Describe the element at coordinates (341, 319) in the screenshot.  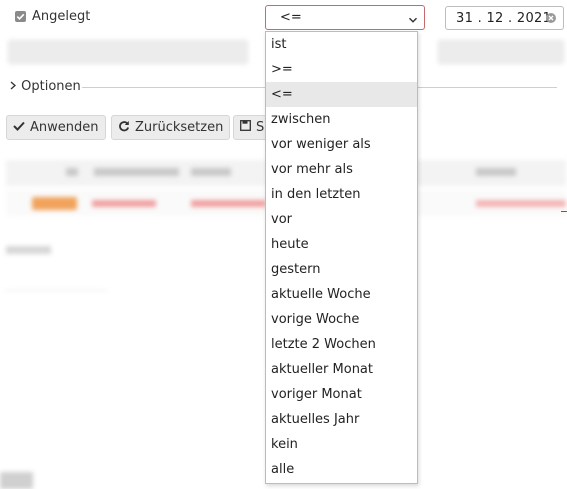
I see `option-vorige-woche: vorige Woche` at that location.